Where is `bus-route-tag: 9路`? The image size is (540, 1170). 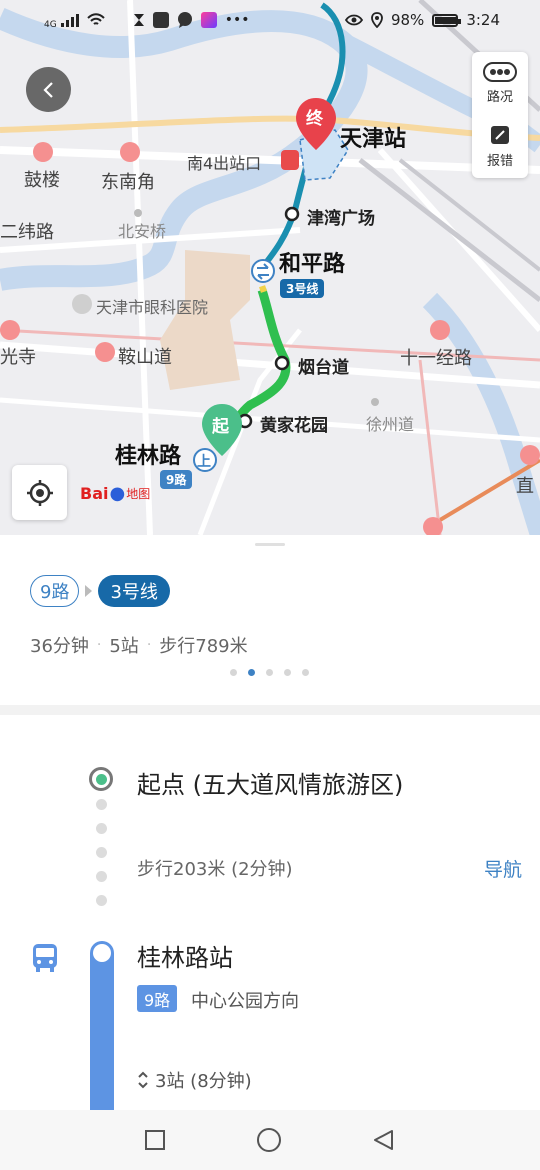 bus-route-tag: 9路 is located at coordinates (157, 998).